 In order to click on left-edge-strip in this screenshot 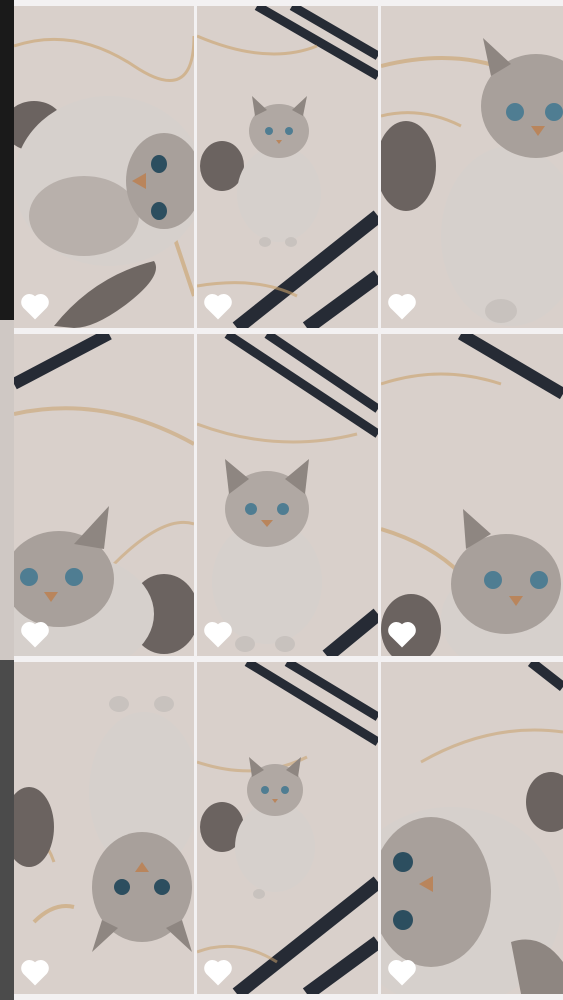, I will do `click(7, 500)`.